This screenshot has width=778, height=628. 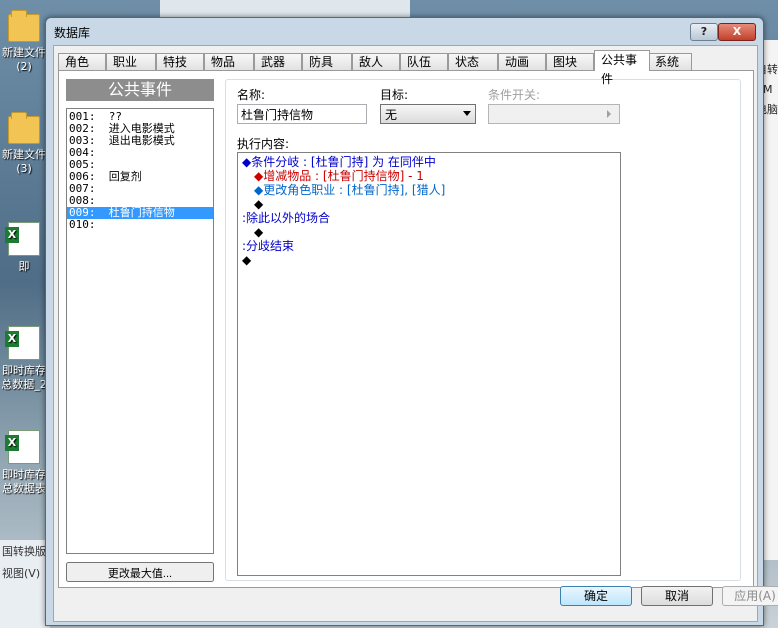 I want to click on chevron-down-icon, so click(x=467, y=113).